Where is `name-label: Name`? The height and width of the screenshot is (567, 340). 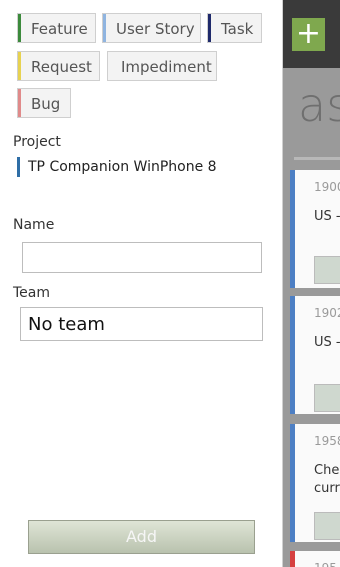
name-label: Name is located at coordinates (34, 225).